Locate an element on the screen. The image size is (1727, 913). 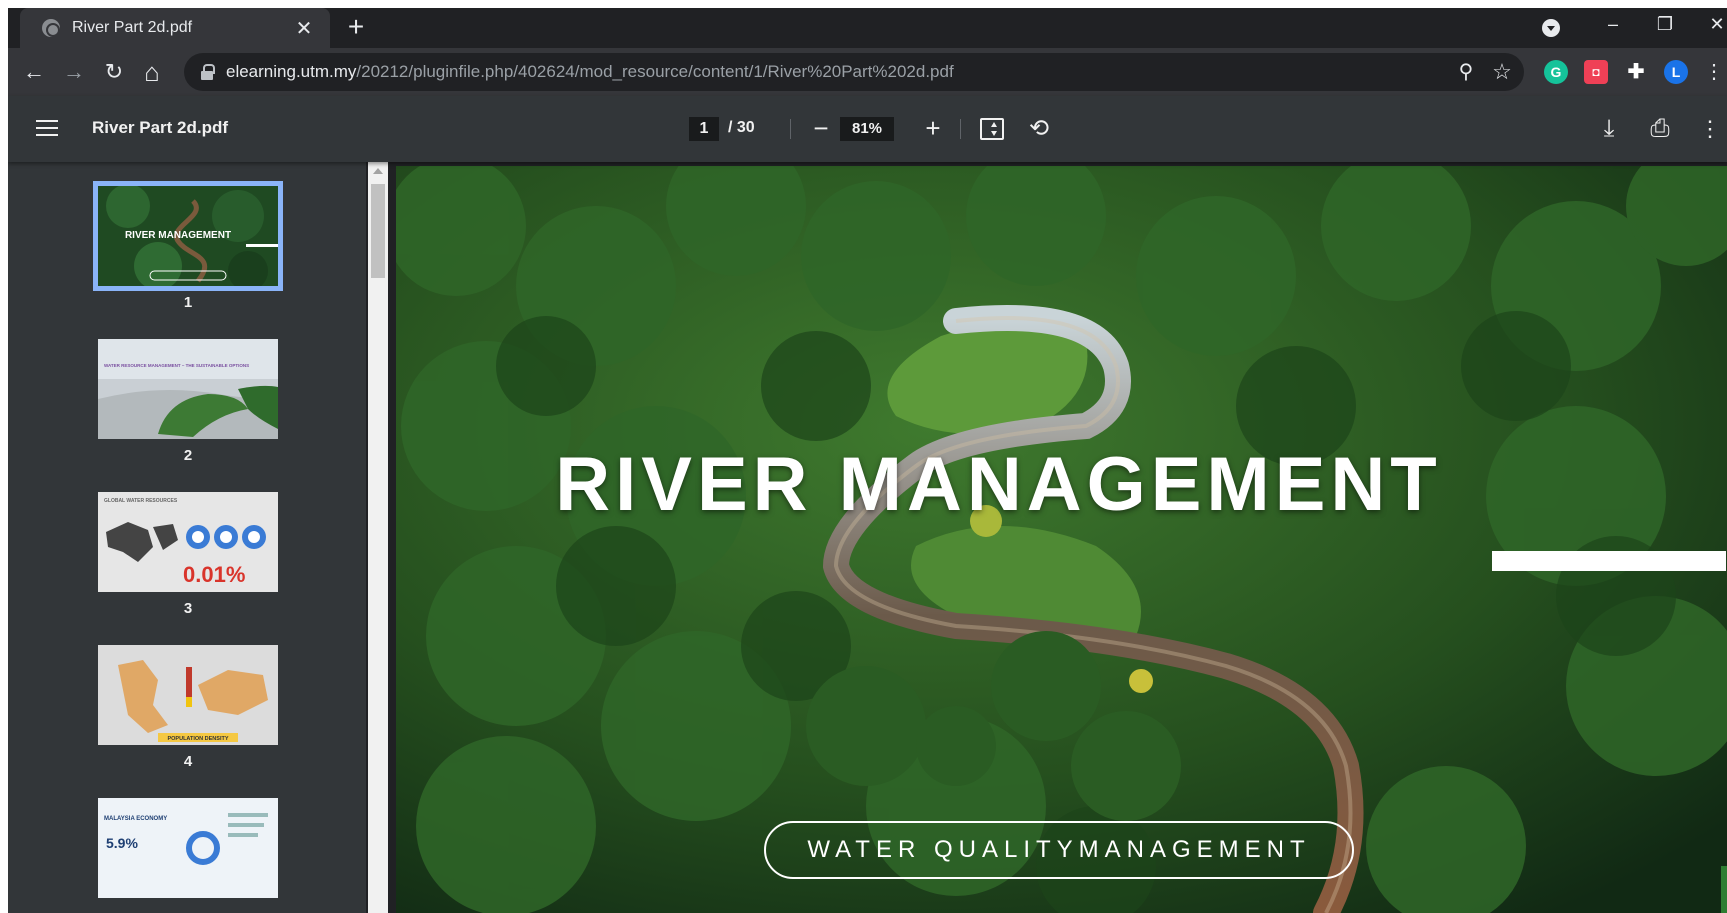
zoom-in-button: + is located at coordinates (933, 129).